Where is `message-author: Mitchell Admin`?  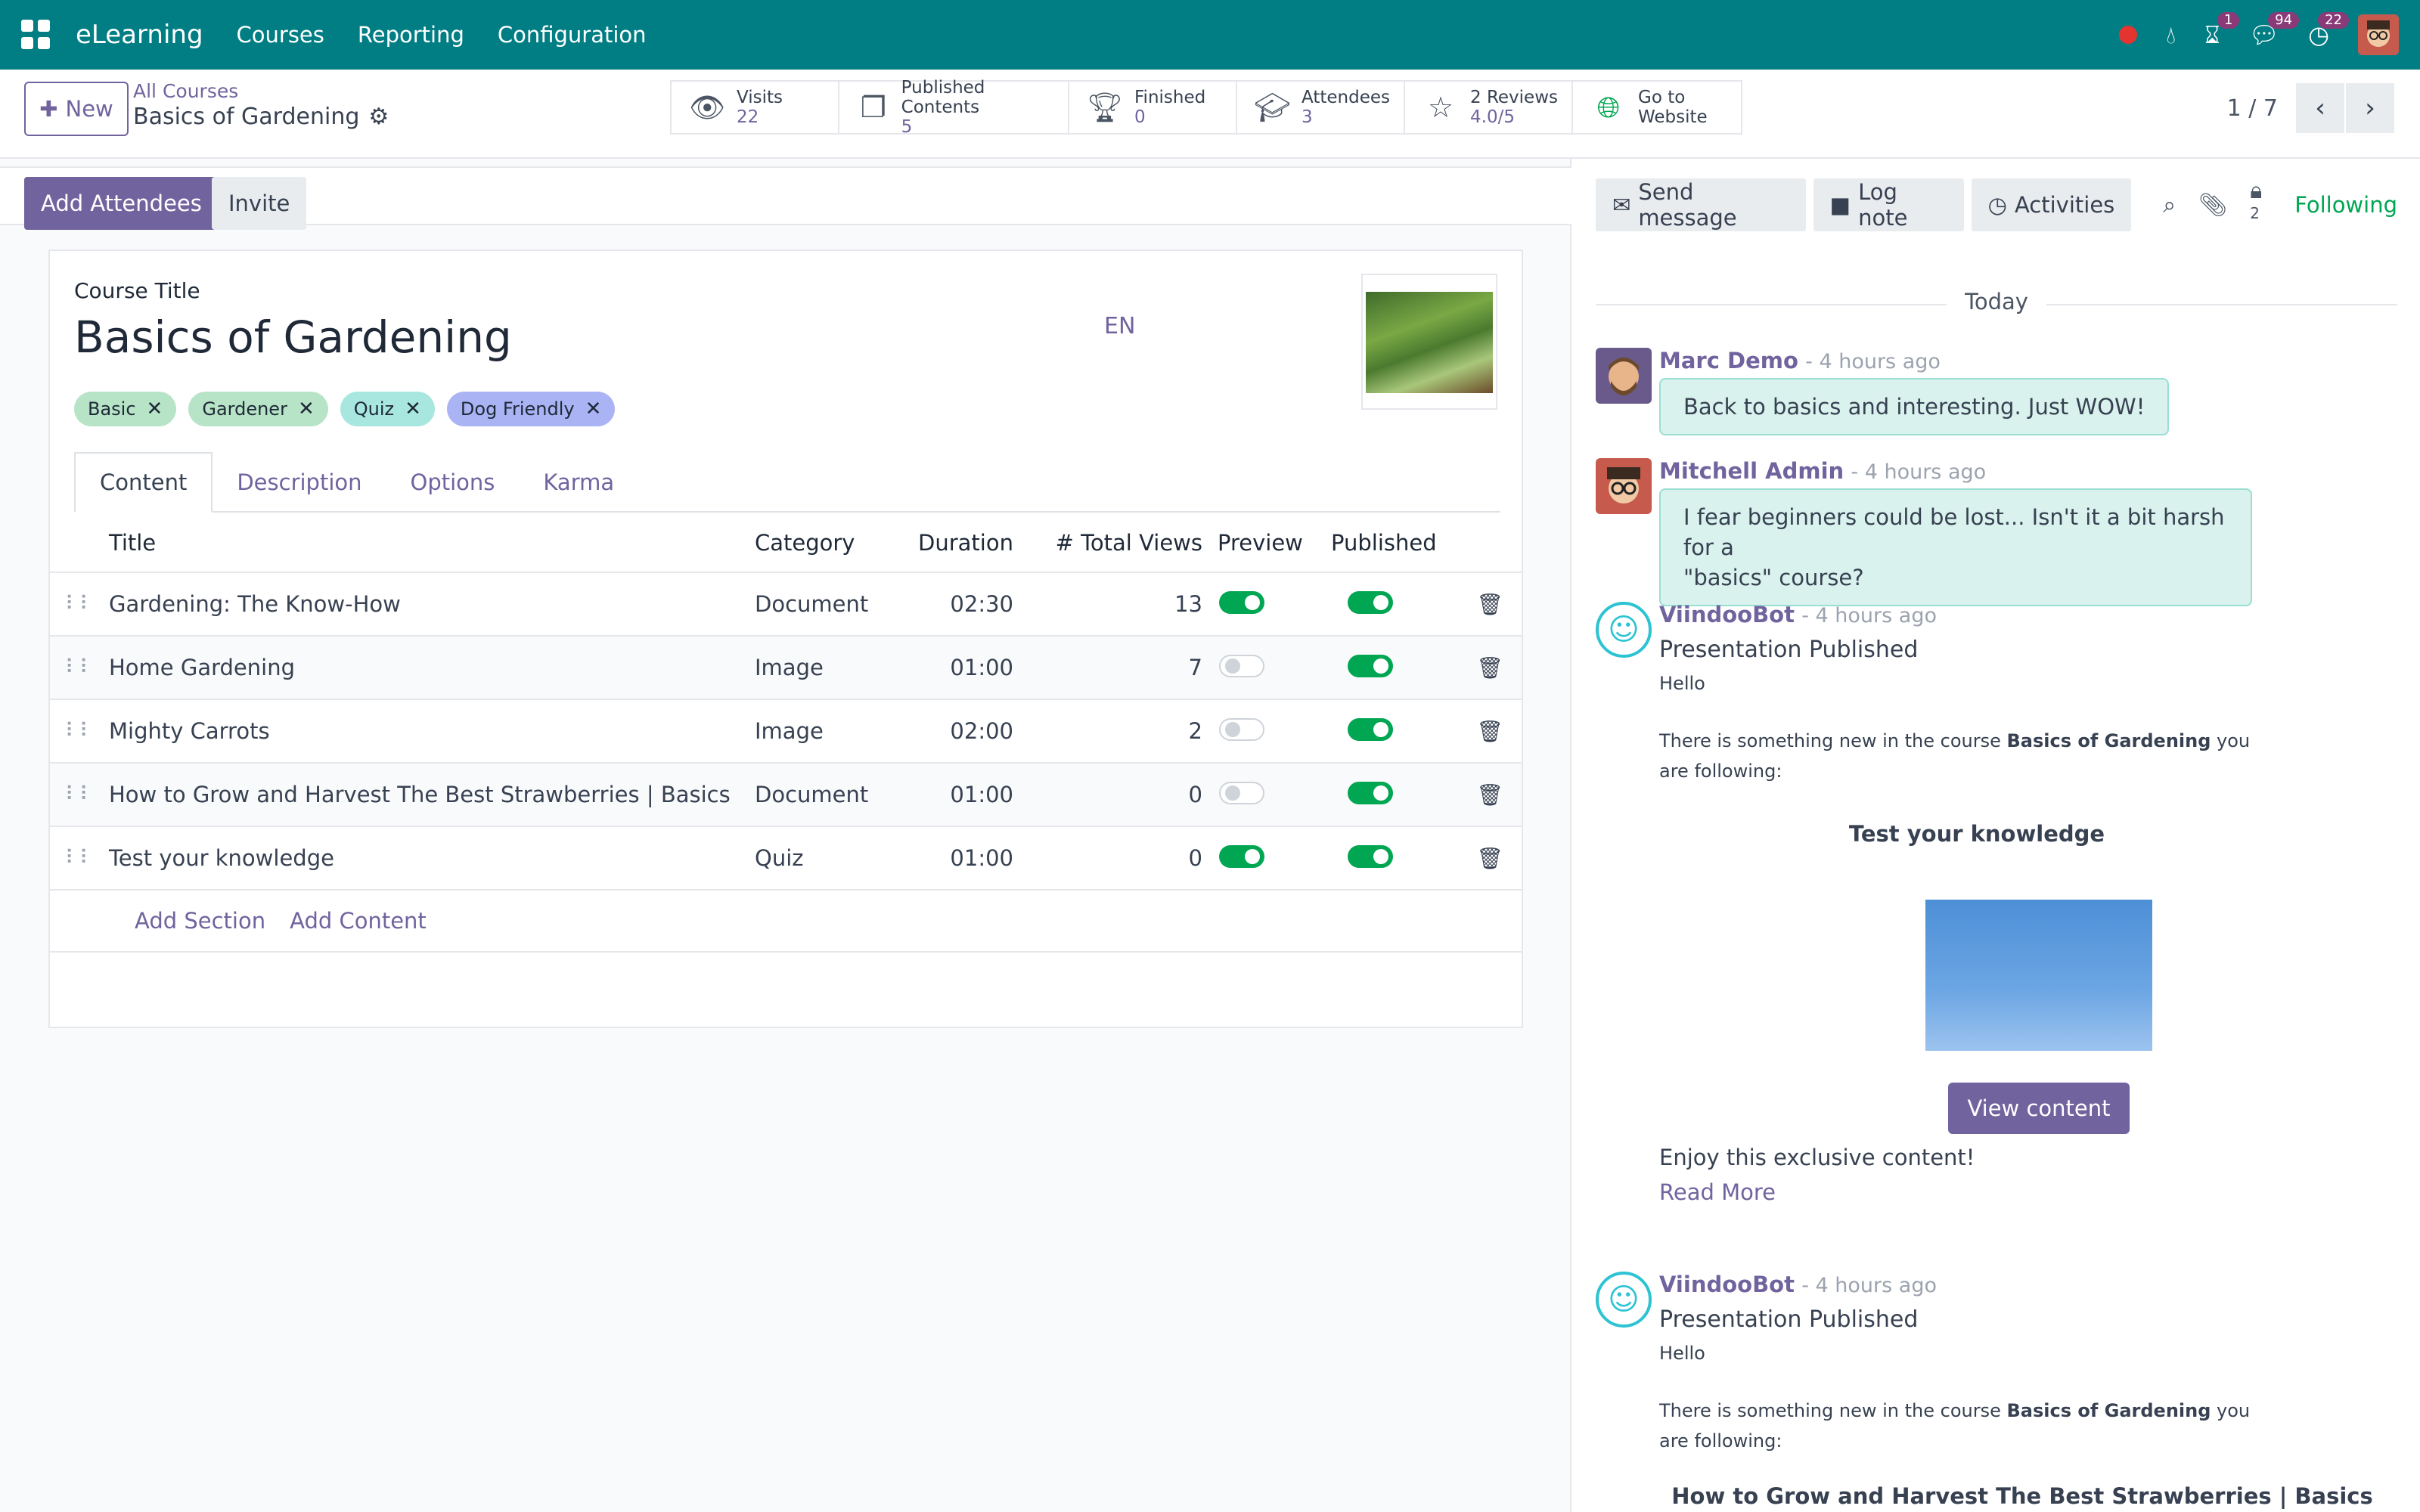
message-author: Mitchell Admin is located at coordinates (1751, 471).